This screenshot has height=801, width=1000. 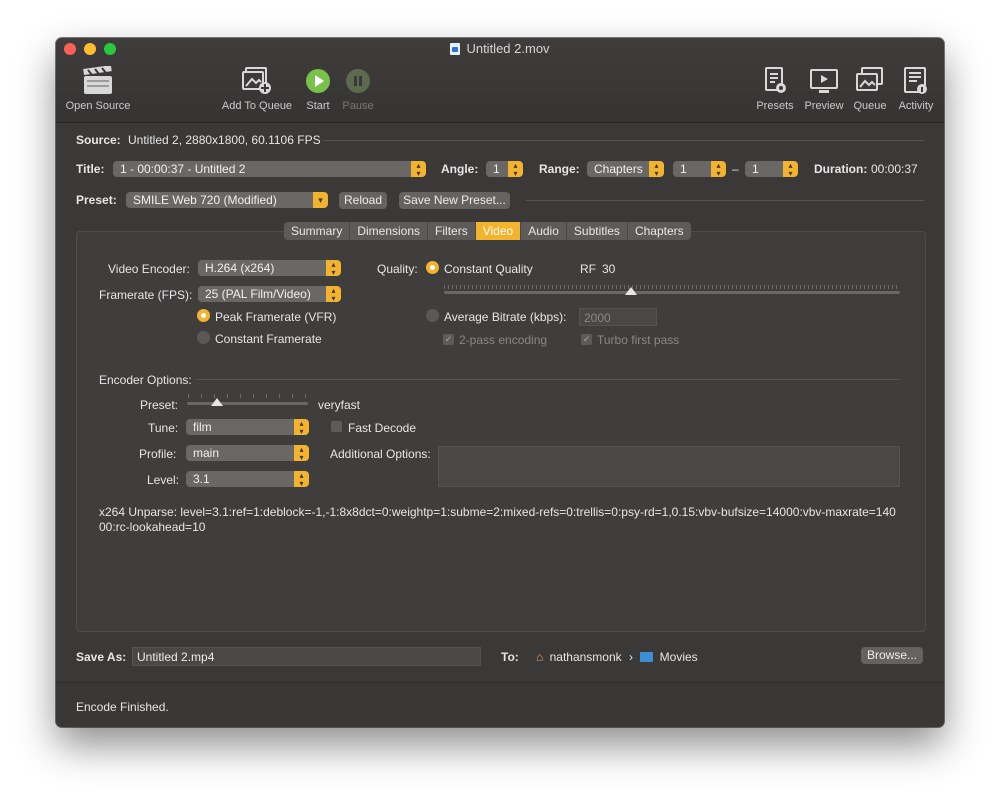 What do you see at coordinates (358, 89) in the screenshot?
I see `pause-button: Pause` at bounding box center [358, 89].